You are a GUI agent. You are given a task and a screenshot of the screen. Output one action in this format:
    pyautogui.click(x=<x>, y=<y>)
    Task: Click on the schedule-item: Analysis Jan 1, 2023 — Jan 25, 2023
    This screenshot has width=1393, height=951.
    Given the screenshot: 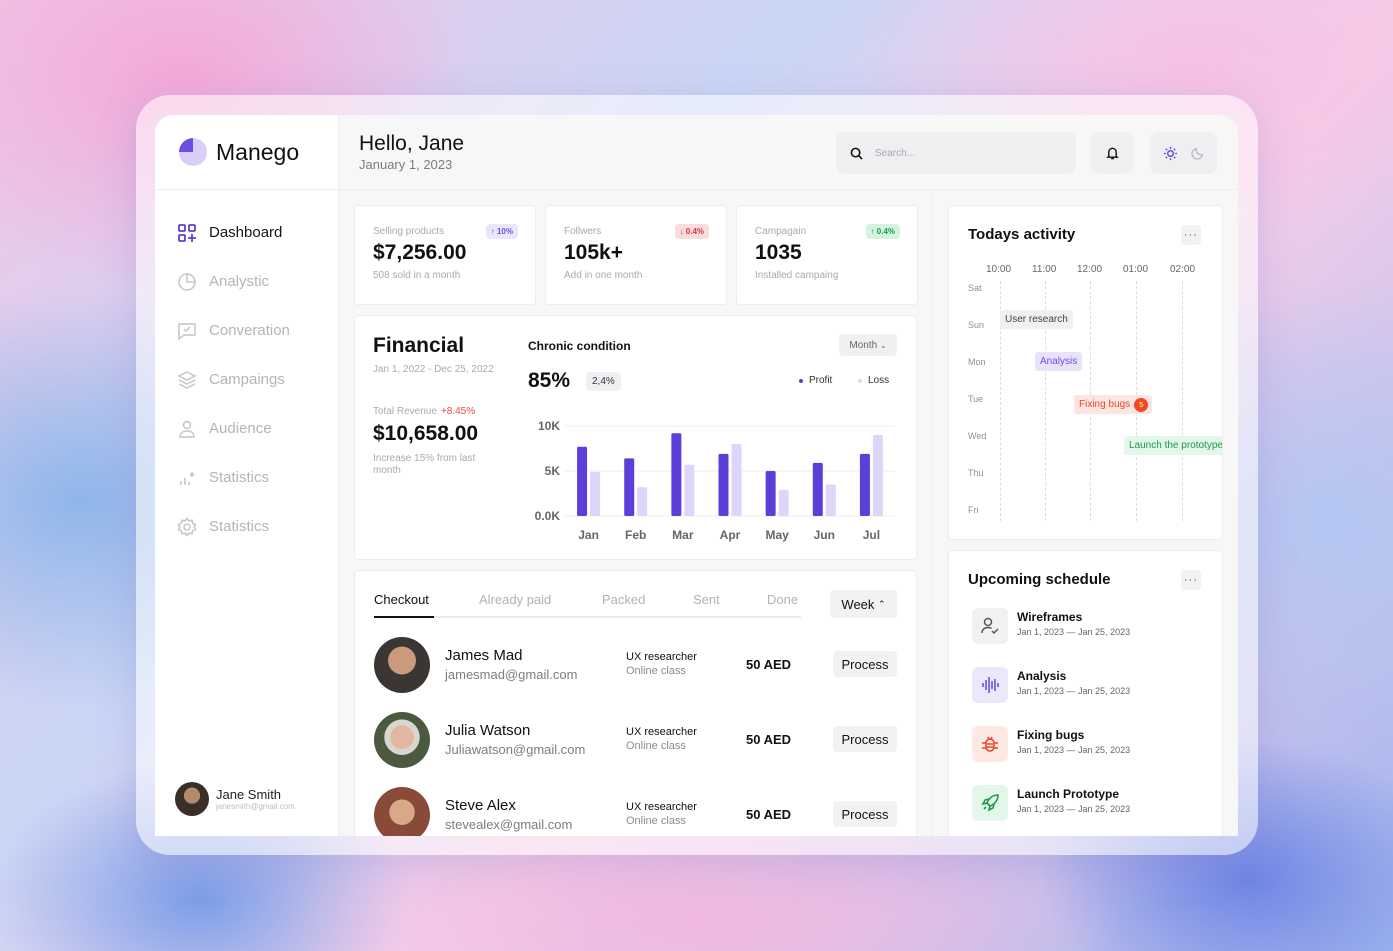 What is the action you would take?
    pyautogui.click(x=1087, y=685)
    